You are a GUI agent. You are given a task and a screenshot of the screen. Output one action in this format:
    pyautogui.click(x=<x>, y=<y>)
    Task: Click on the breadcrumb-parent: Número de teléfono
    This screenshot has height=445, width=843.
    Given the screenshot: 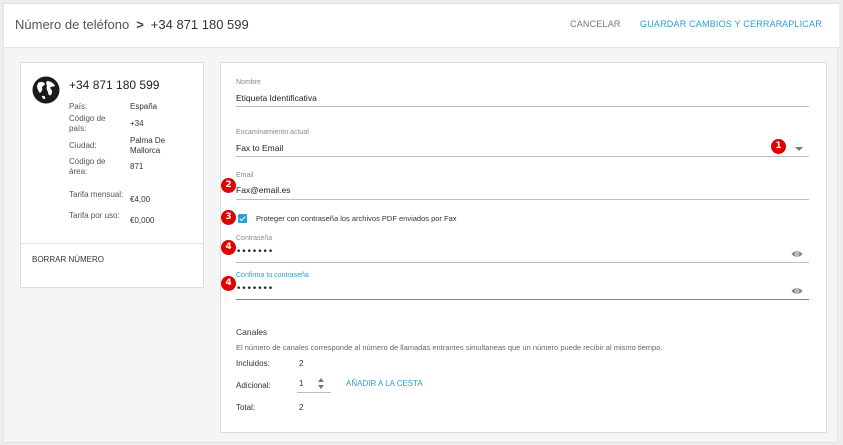 What is the action you would take?
    pyautogui.click(x=72, y=24)
    